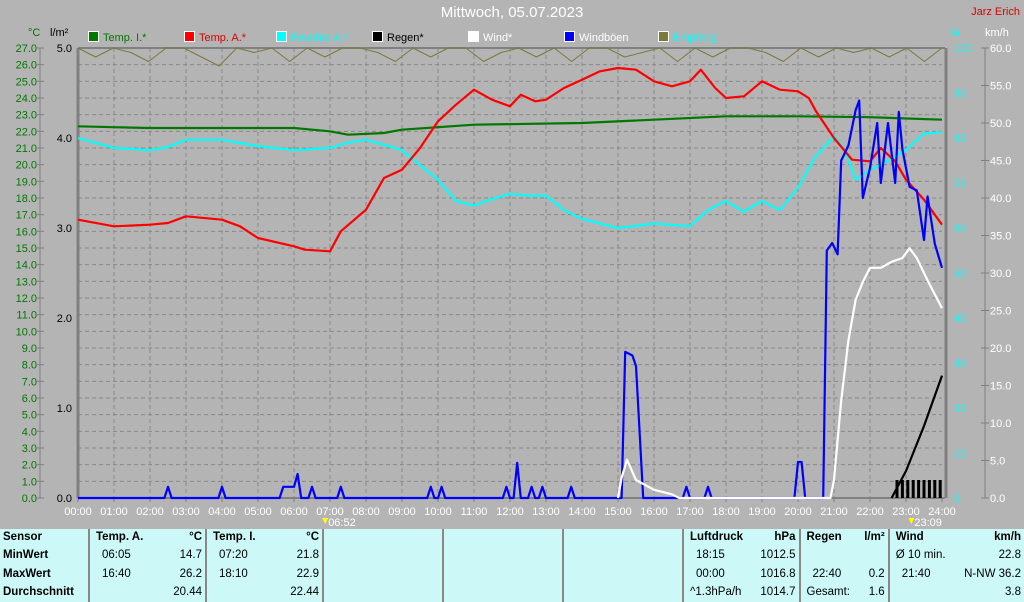 This screenshot has width=1024, height=602. I want to click on temp-axis-unit: °C, so click(34, 33).